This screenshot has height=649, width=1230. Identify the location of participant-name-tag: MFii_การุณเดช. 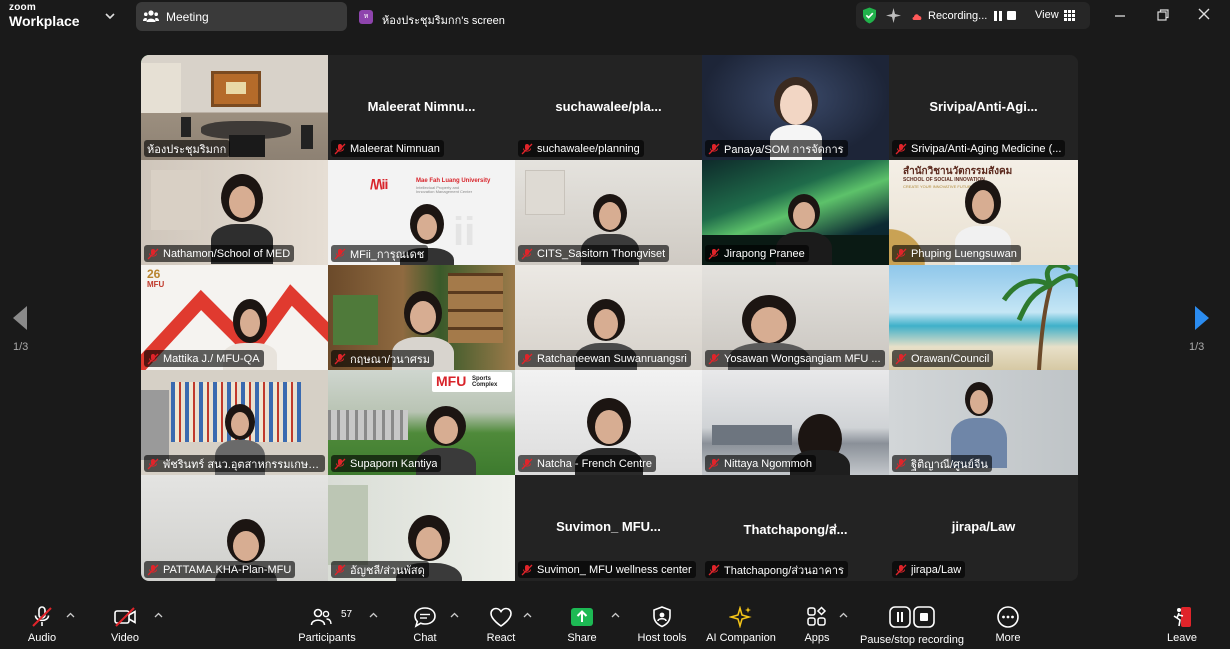
(380, 253).